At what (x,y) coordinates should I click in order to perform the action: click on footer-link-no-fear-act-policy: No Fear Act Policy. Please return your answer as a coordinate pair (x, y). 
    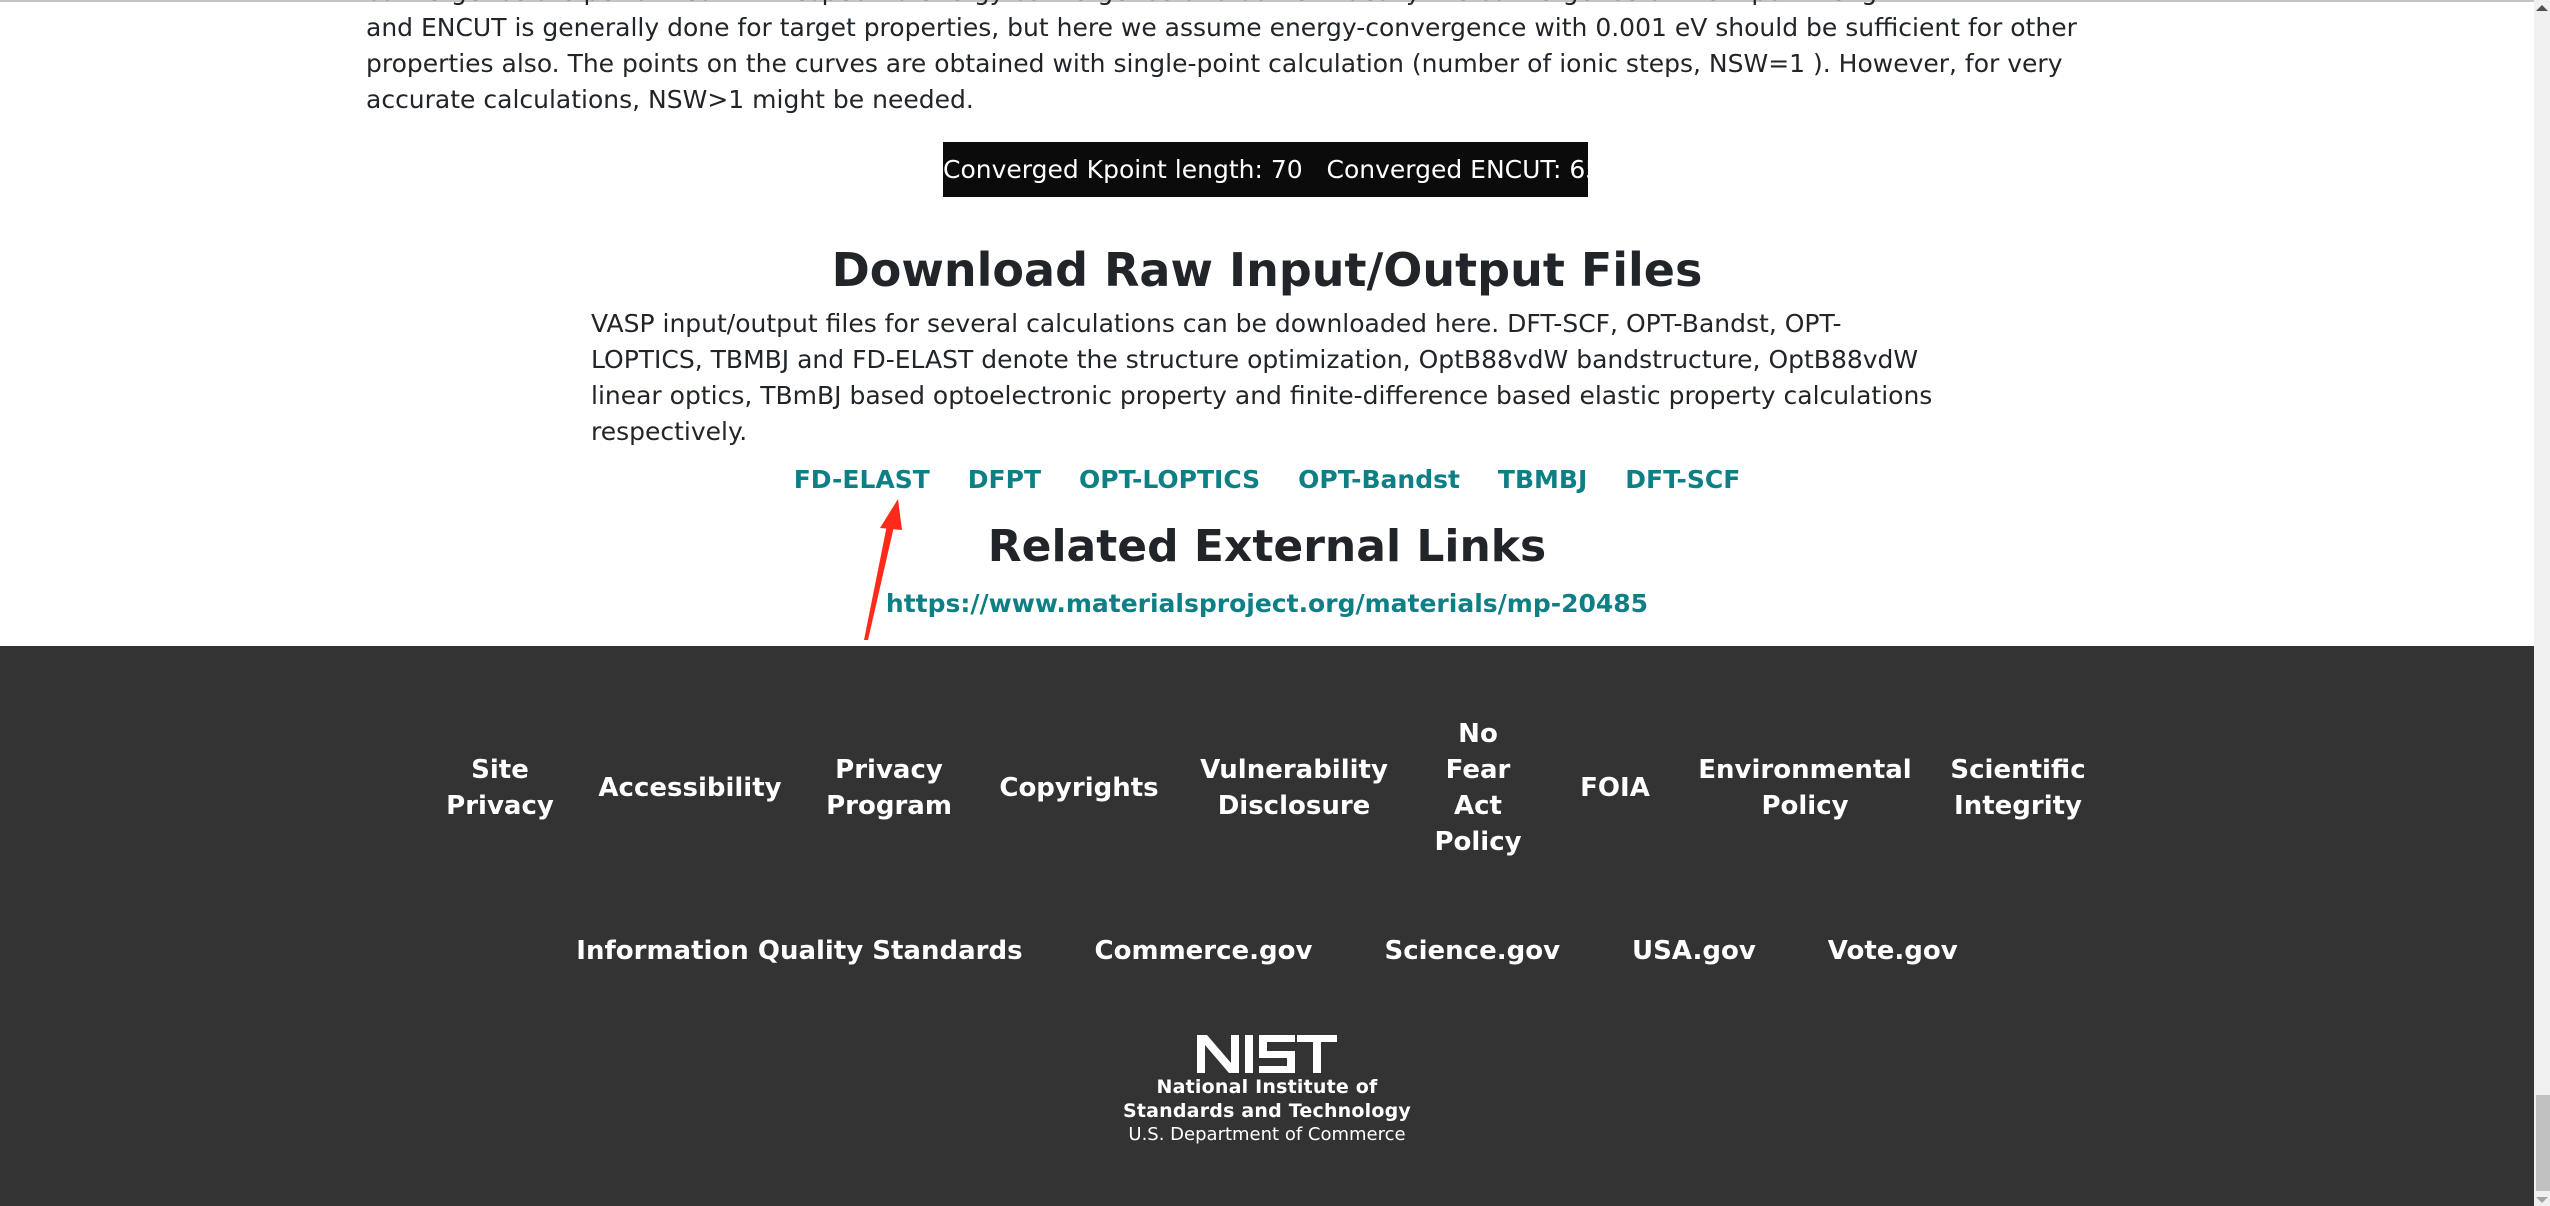
    Looking at the image, I should click on (1477, 788).